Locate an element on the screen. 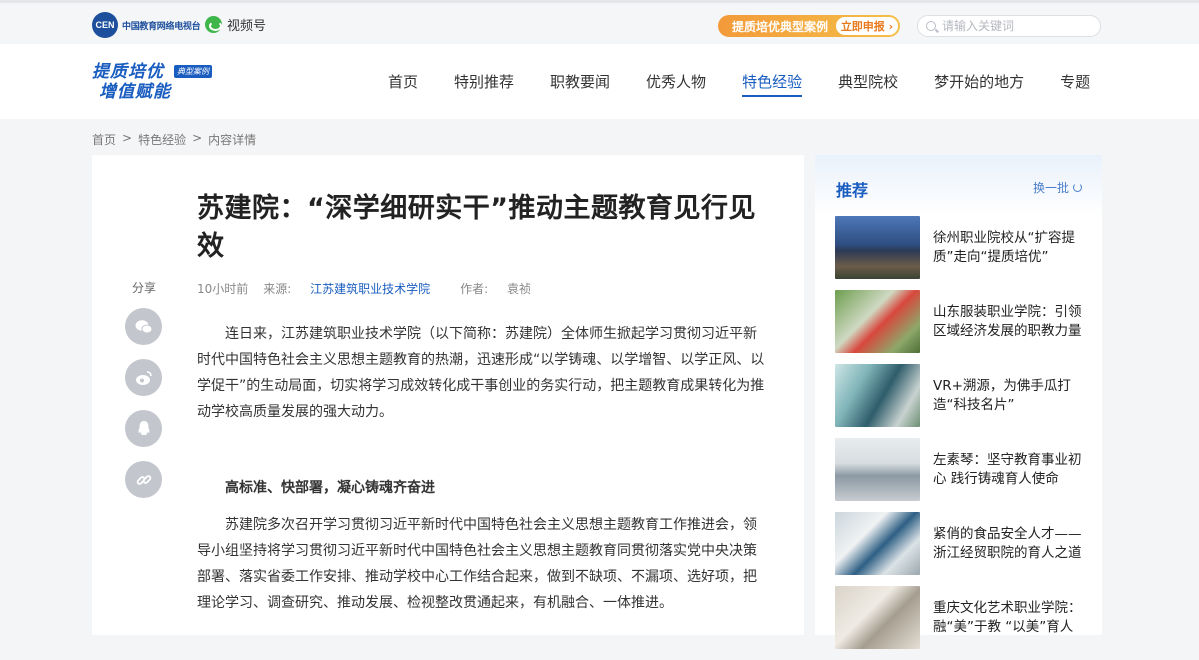 The height and width of the screenshot is (660, 1199). wechat-channel-icon is located at coordinates (213, 24).